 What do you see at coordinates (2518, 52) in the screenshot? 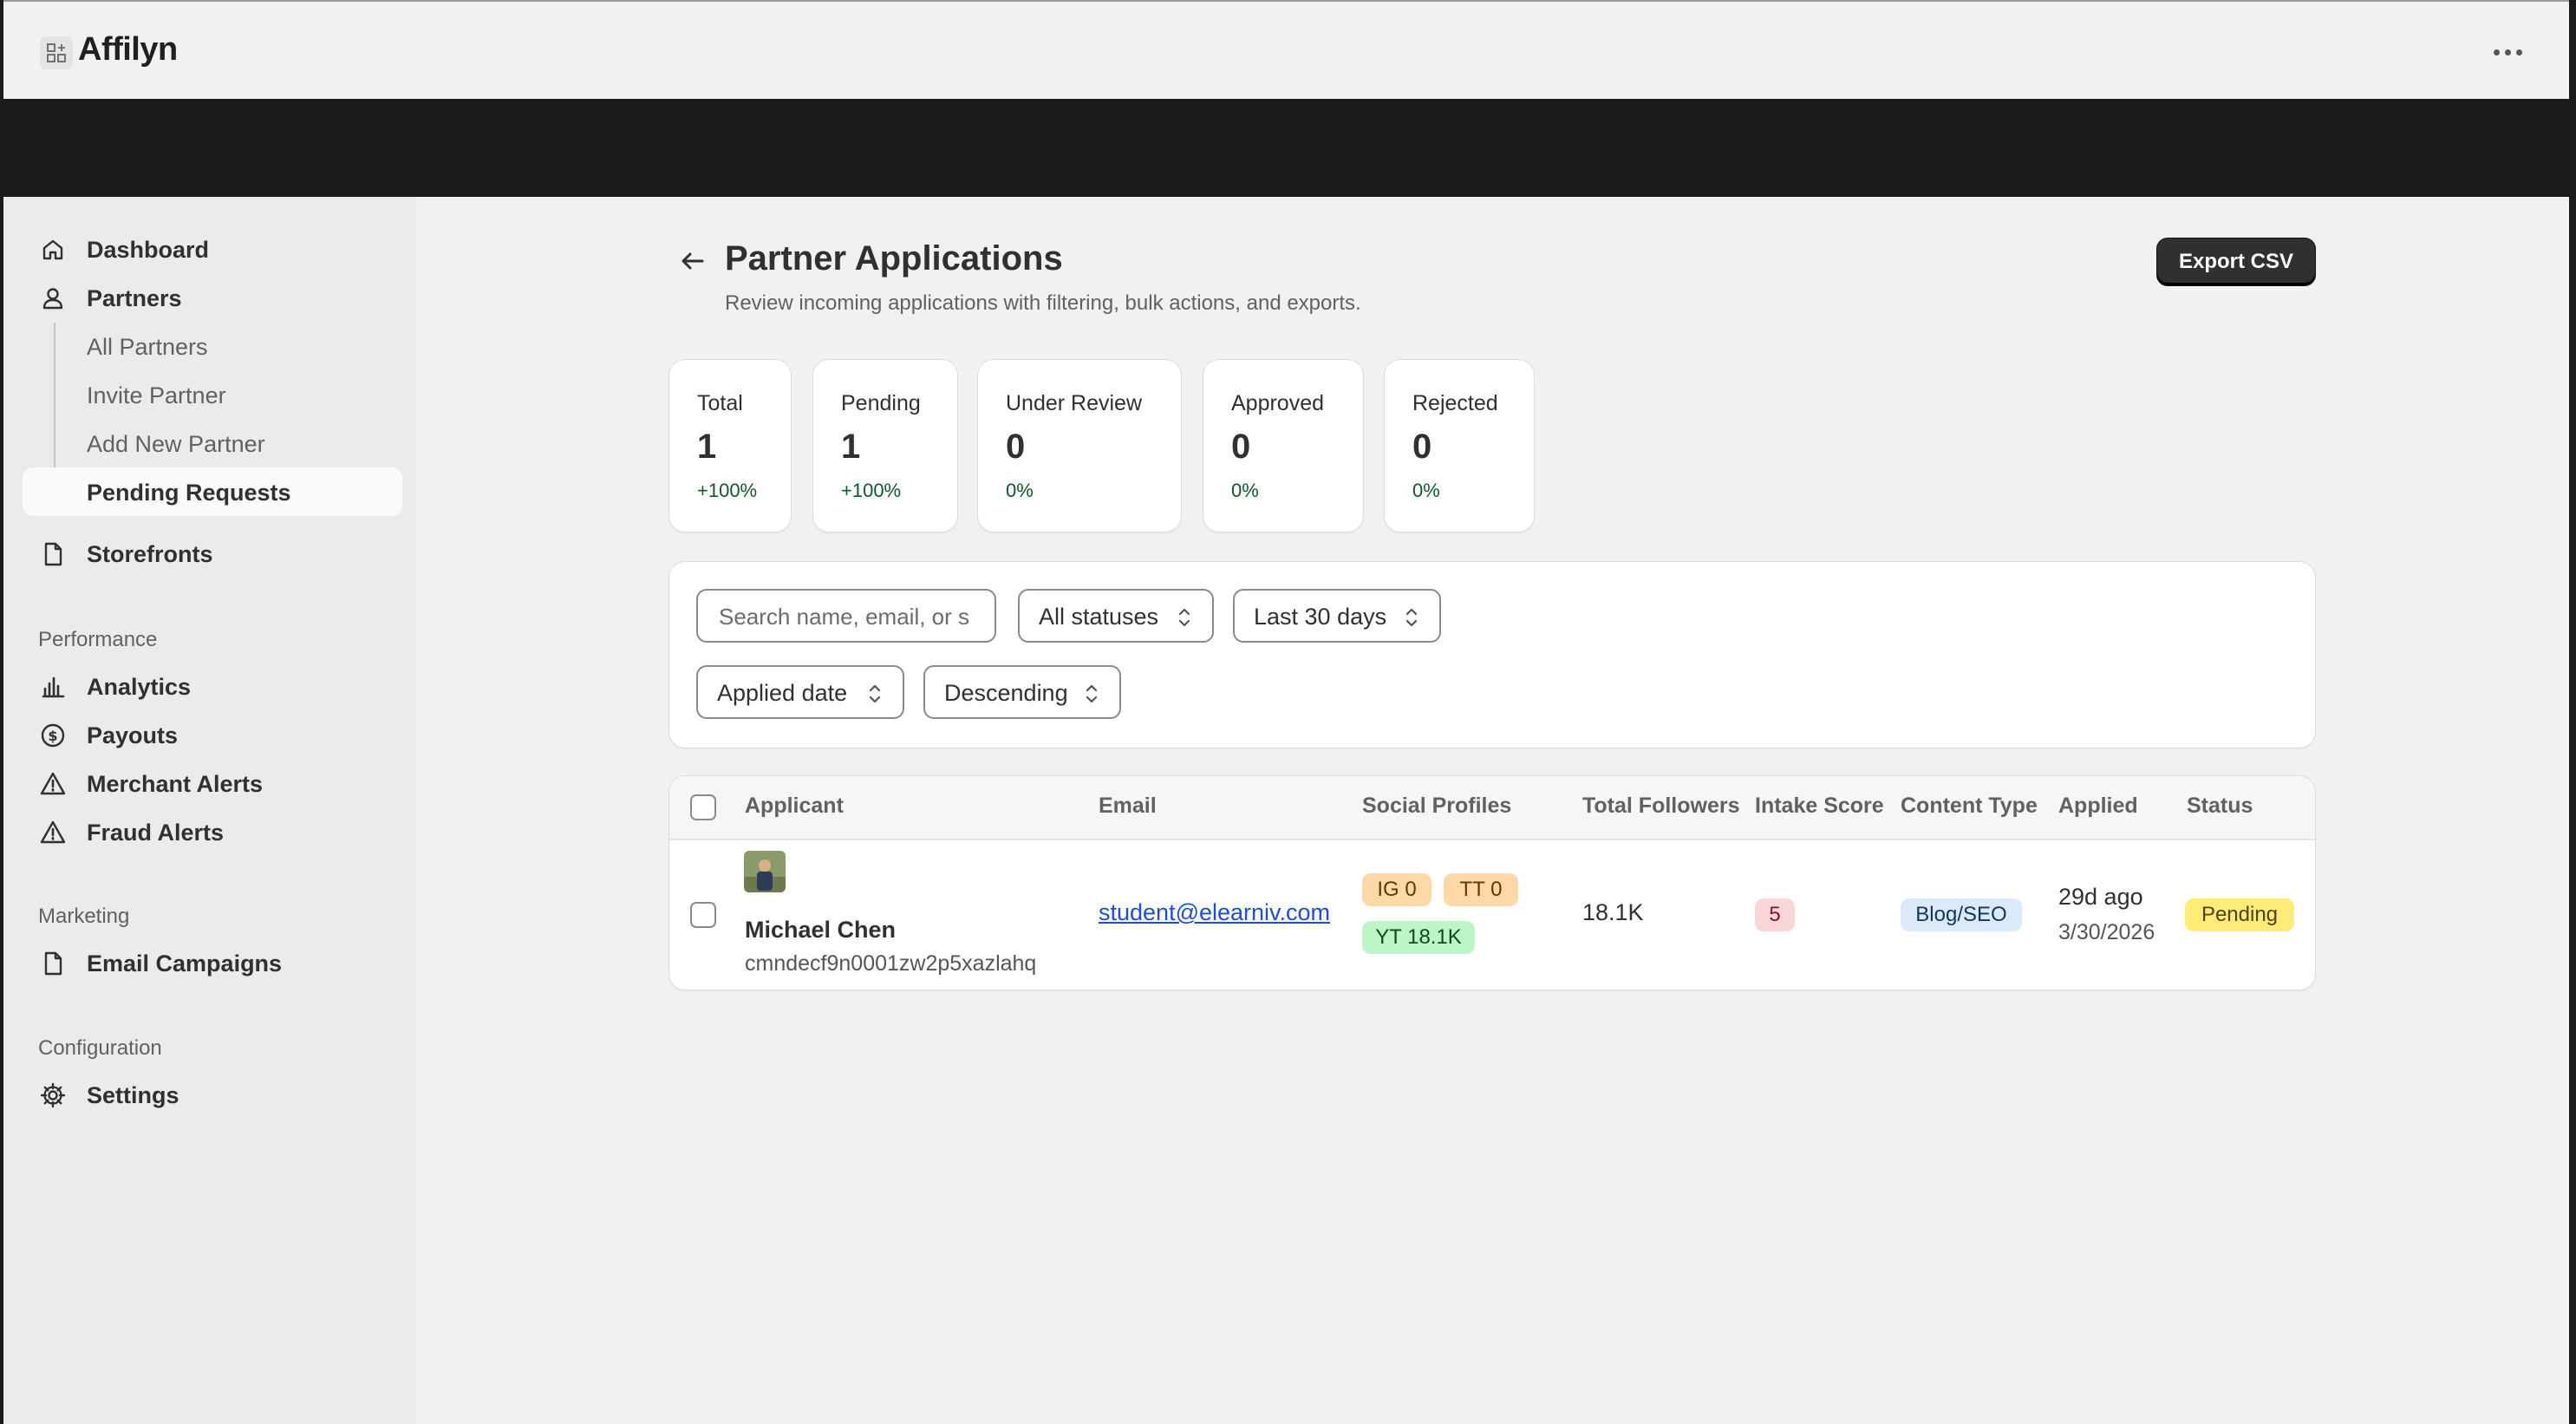
I see `more-dot` at bounding box center [2518, 52].